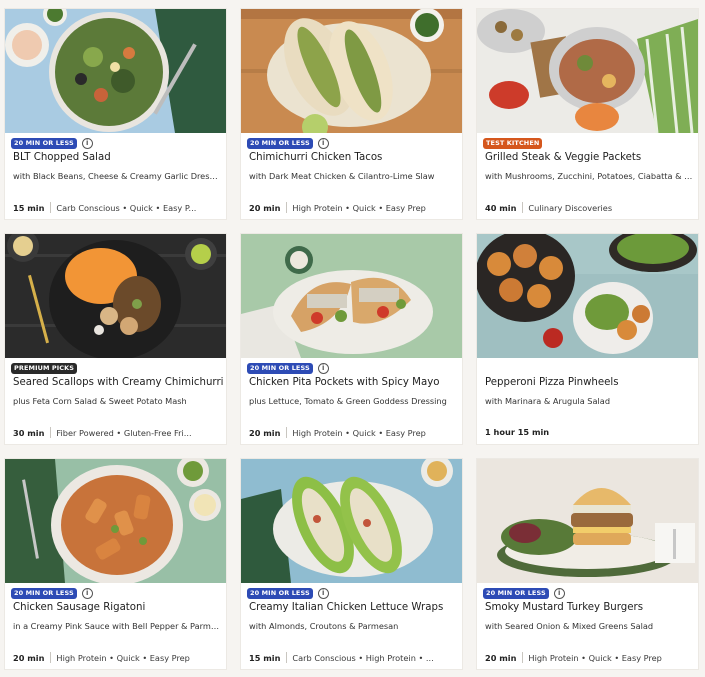  What do you see at coordinates (517, 432) in the screenshot?
I see `cook-time: 1 hour 15 min` at bounding box center [517, 432].